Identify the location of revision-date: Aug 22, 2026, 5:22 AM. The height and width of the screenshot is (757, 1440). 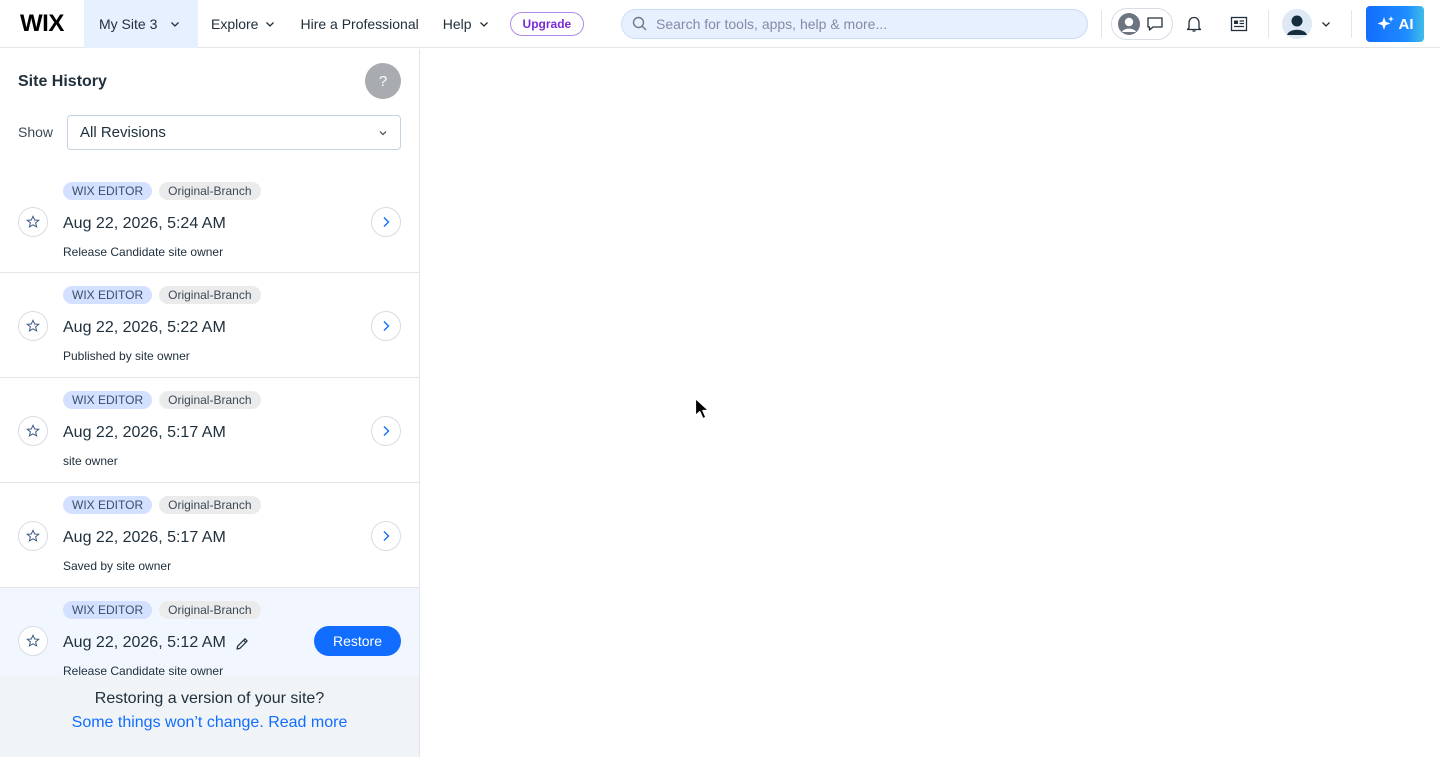
(144, 327).